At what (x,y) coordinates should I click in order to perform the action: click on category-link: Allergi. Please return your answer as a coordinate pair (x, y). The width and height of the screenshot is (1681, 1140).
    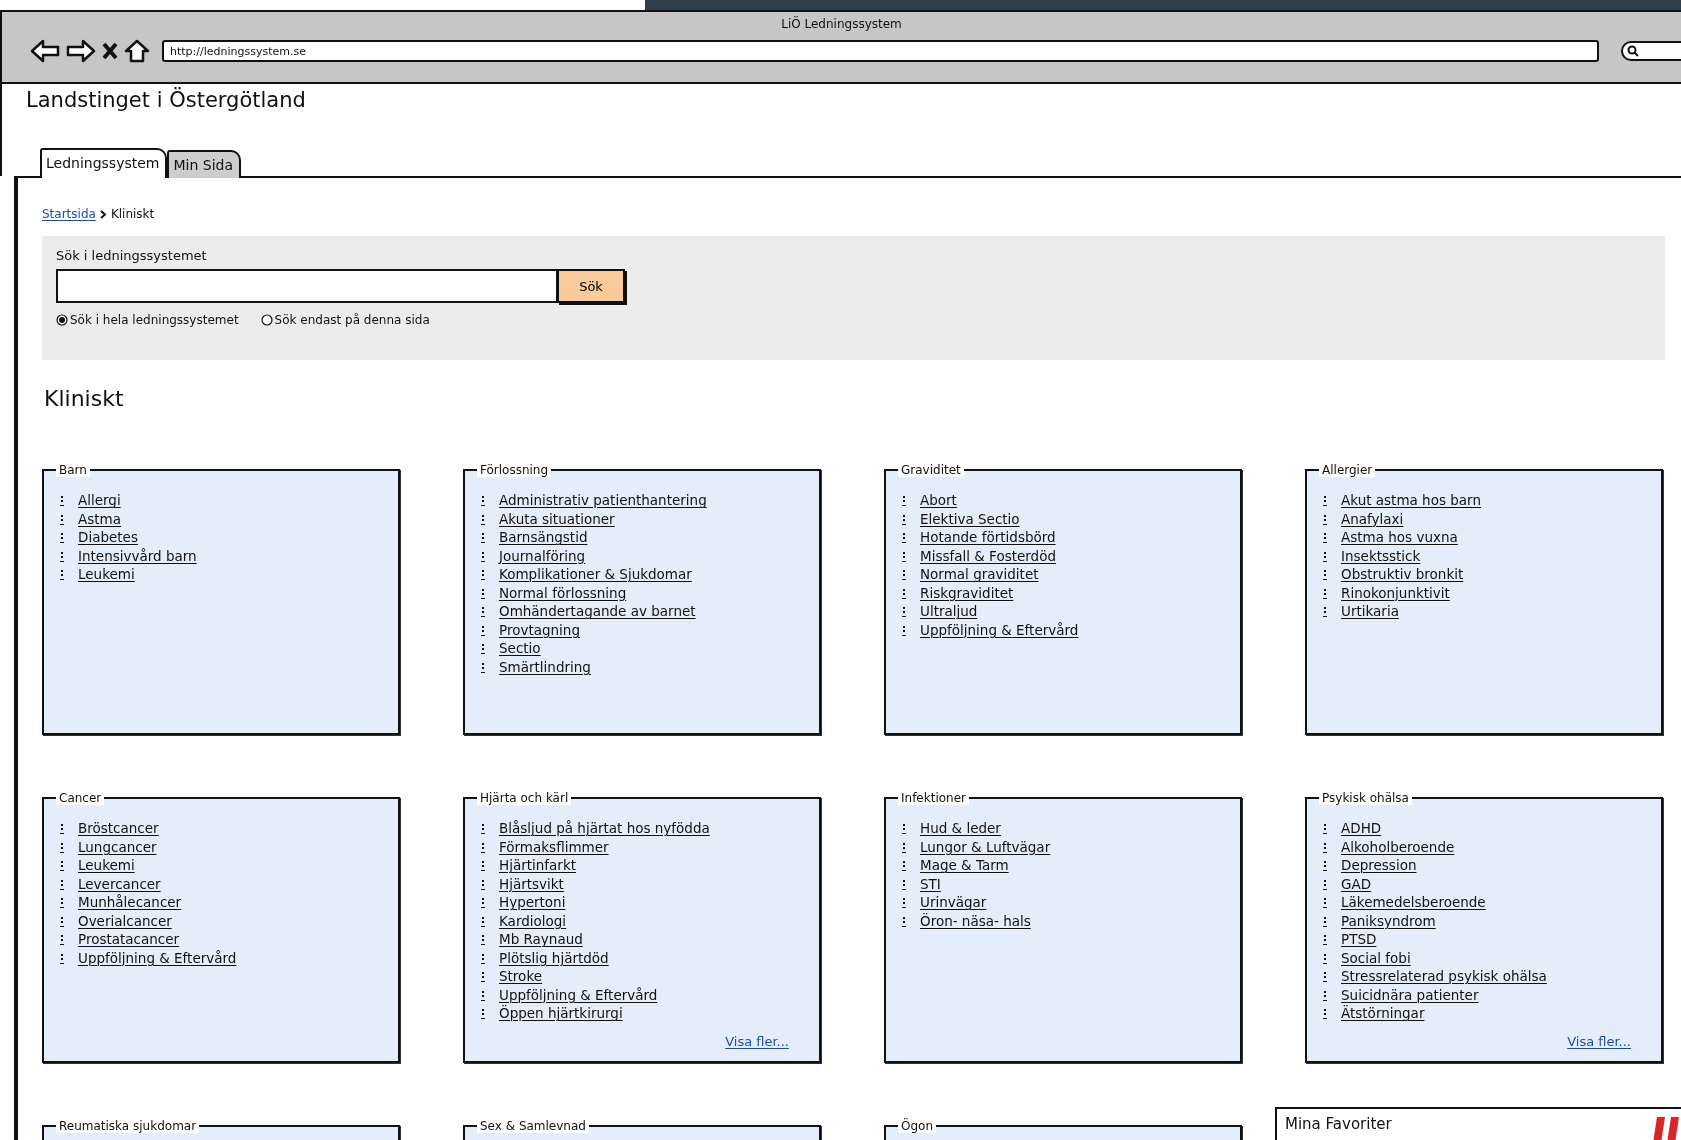
    Looking at the image, I should click on (99, 500).